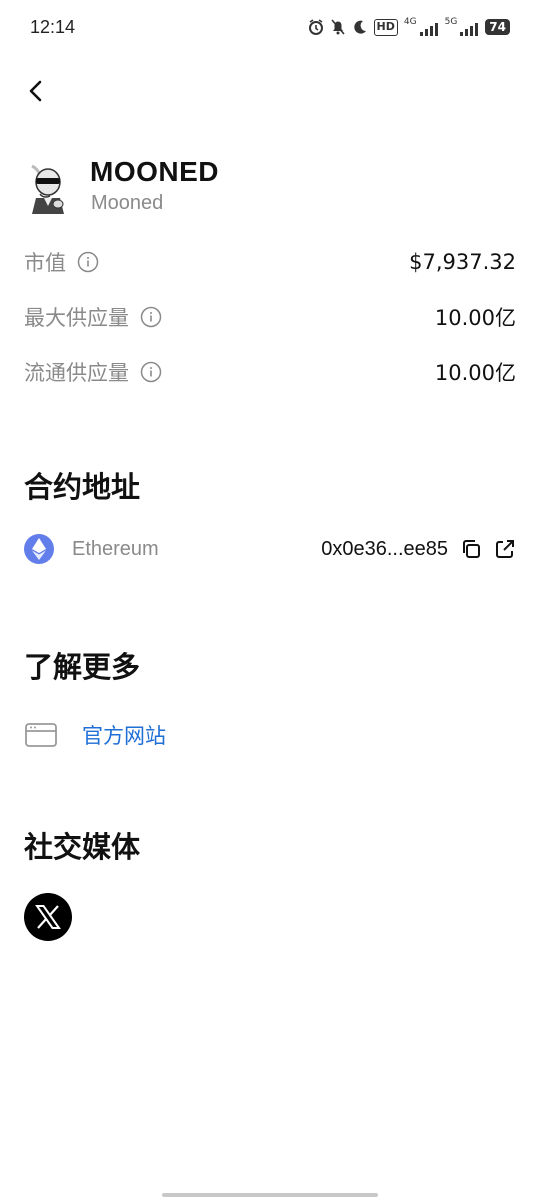  What do you see at coordinates (53, 27) in the screenshot?
I see `status-time: 12:14` at bounding box center [53, 27].